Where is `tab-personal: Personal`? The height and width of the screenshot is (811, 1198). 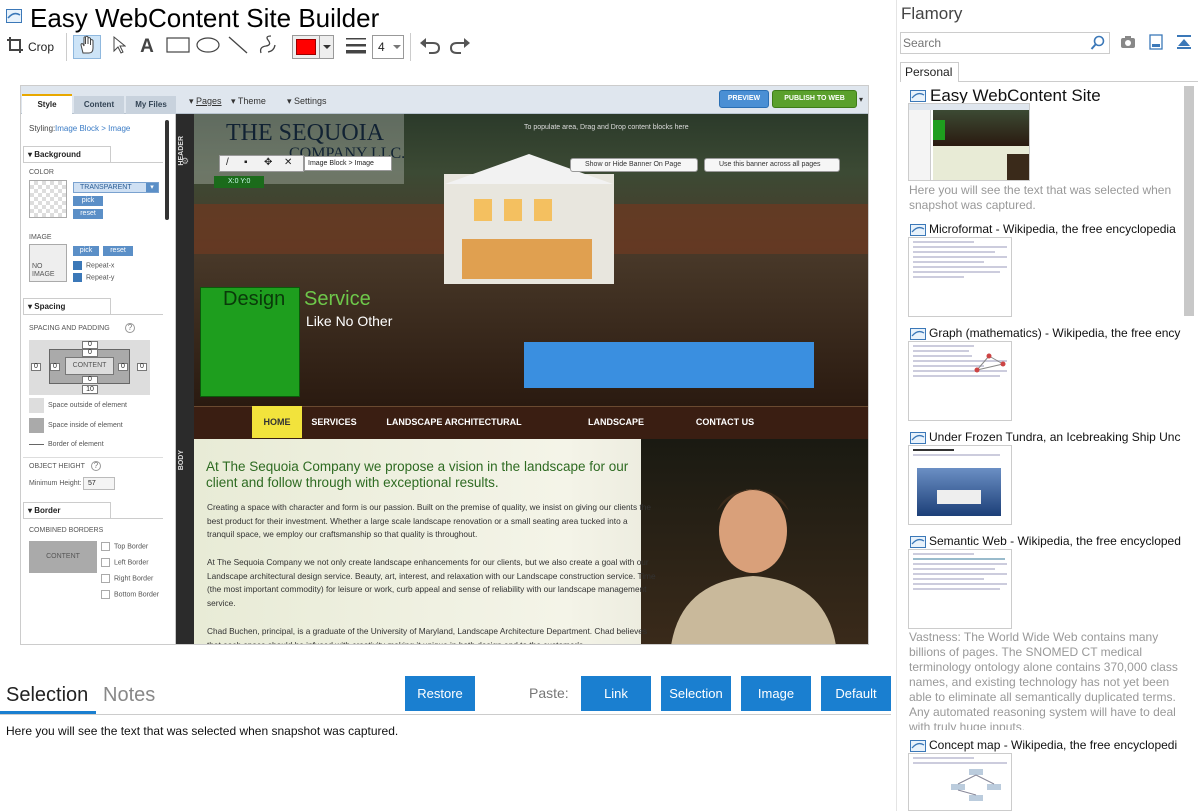 tab-personal: Personal is located at coordinates (929, 72).